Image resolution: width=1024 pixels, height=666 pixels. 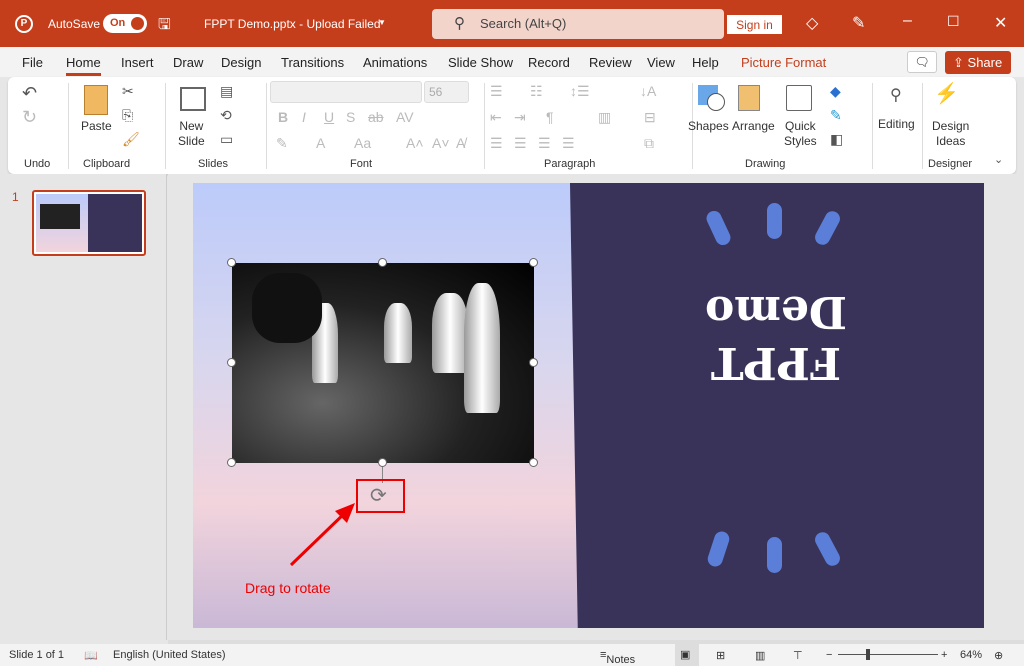 I want to click on align-text-icon: ⊟, so click(x=650, y=117).